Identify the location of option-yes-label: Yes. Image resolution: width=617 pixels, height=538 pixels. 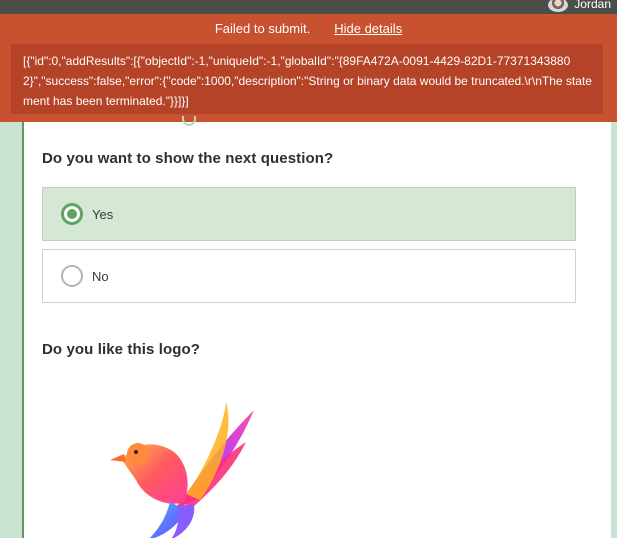
(103, 214).